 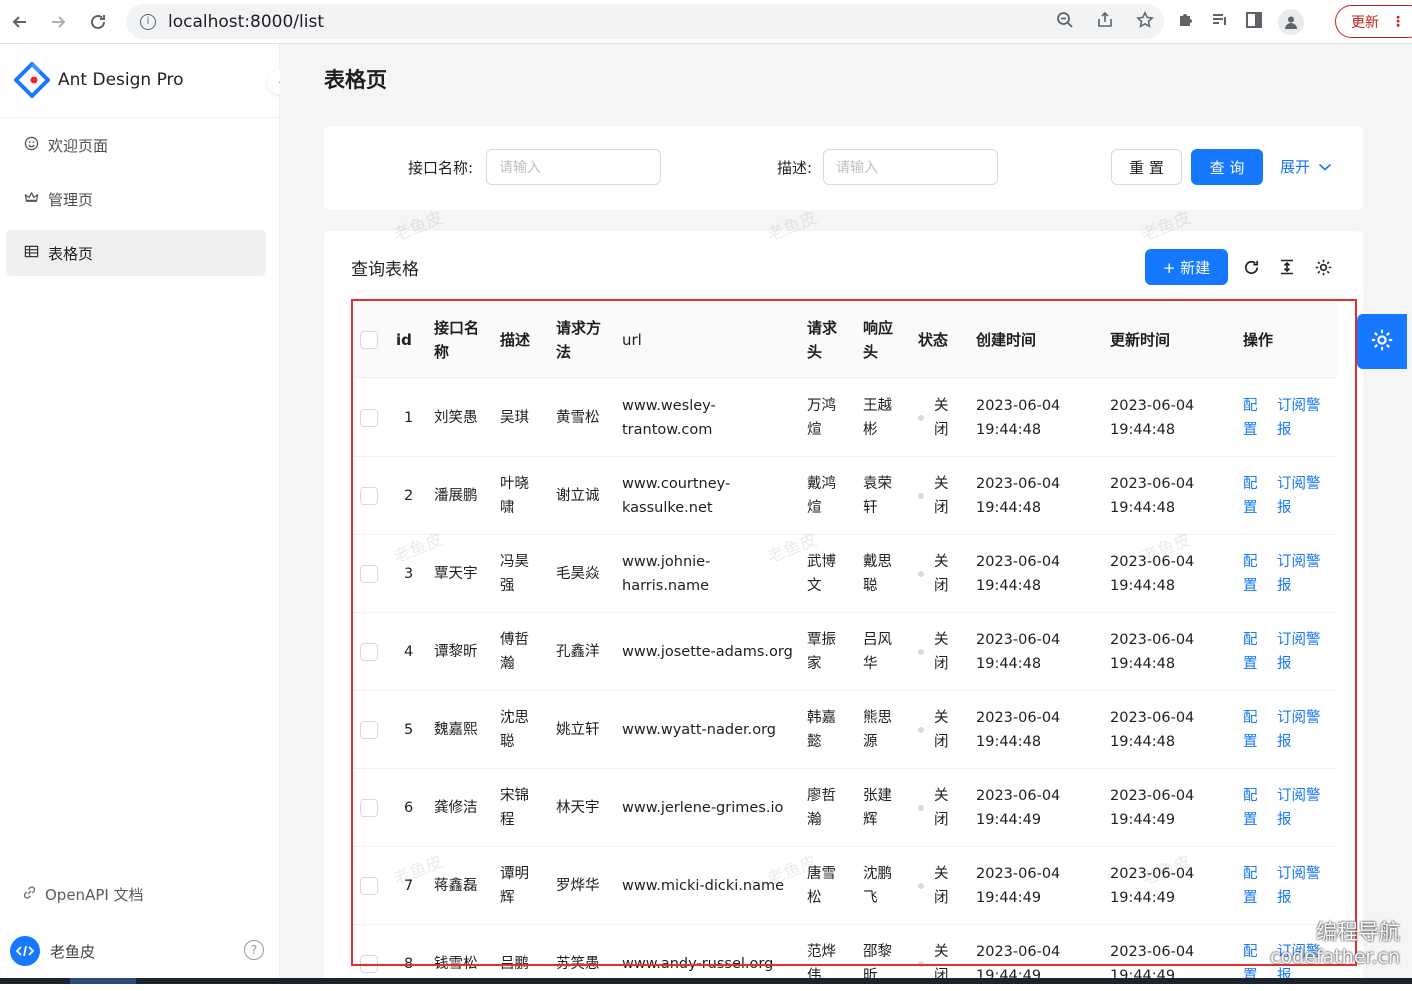 I want to click on zoom-icon, so click(x=1065, y=22).